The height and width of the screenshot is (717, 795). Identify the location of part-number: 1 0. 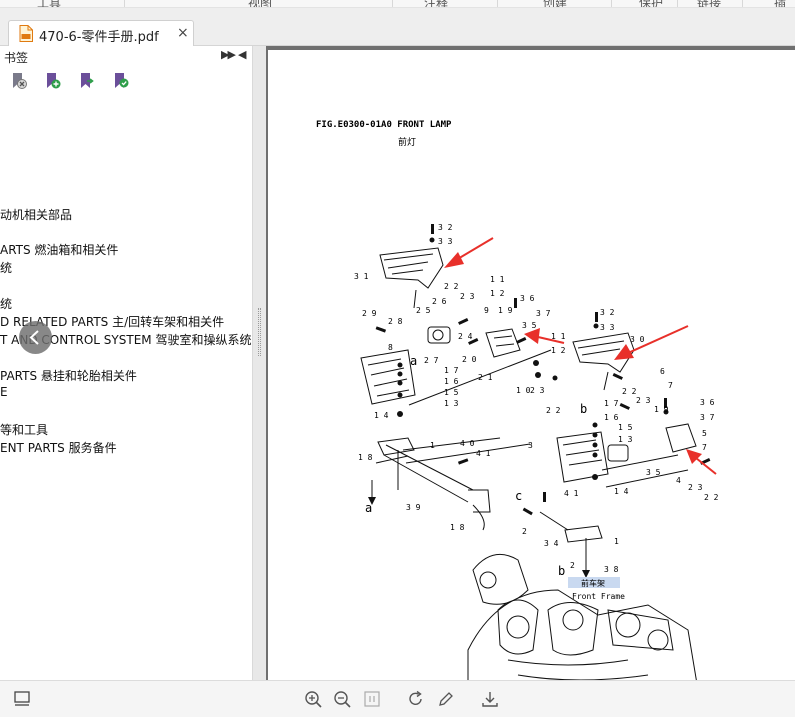
(523, 390).